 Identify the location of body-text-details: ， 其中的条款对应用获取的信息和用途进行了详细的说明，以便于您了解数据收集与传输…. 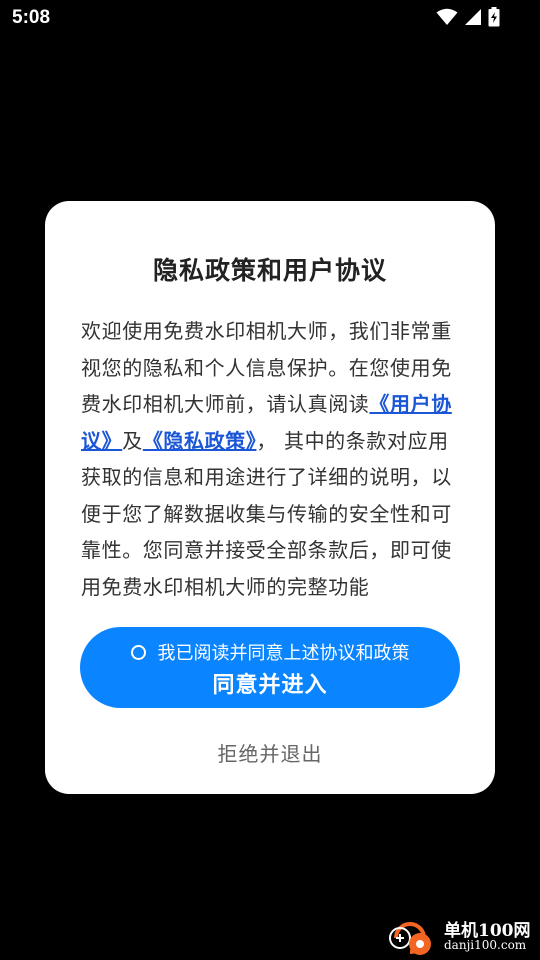
(266, 513).